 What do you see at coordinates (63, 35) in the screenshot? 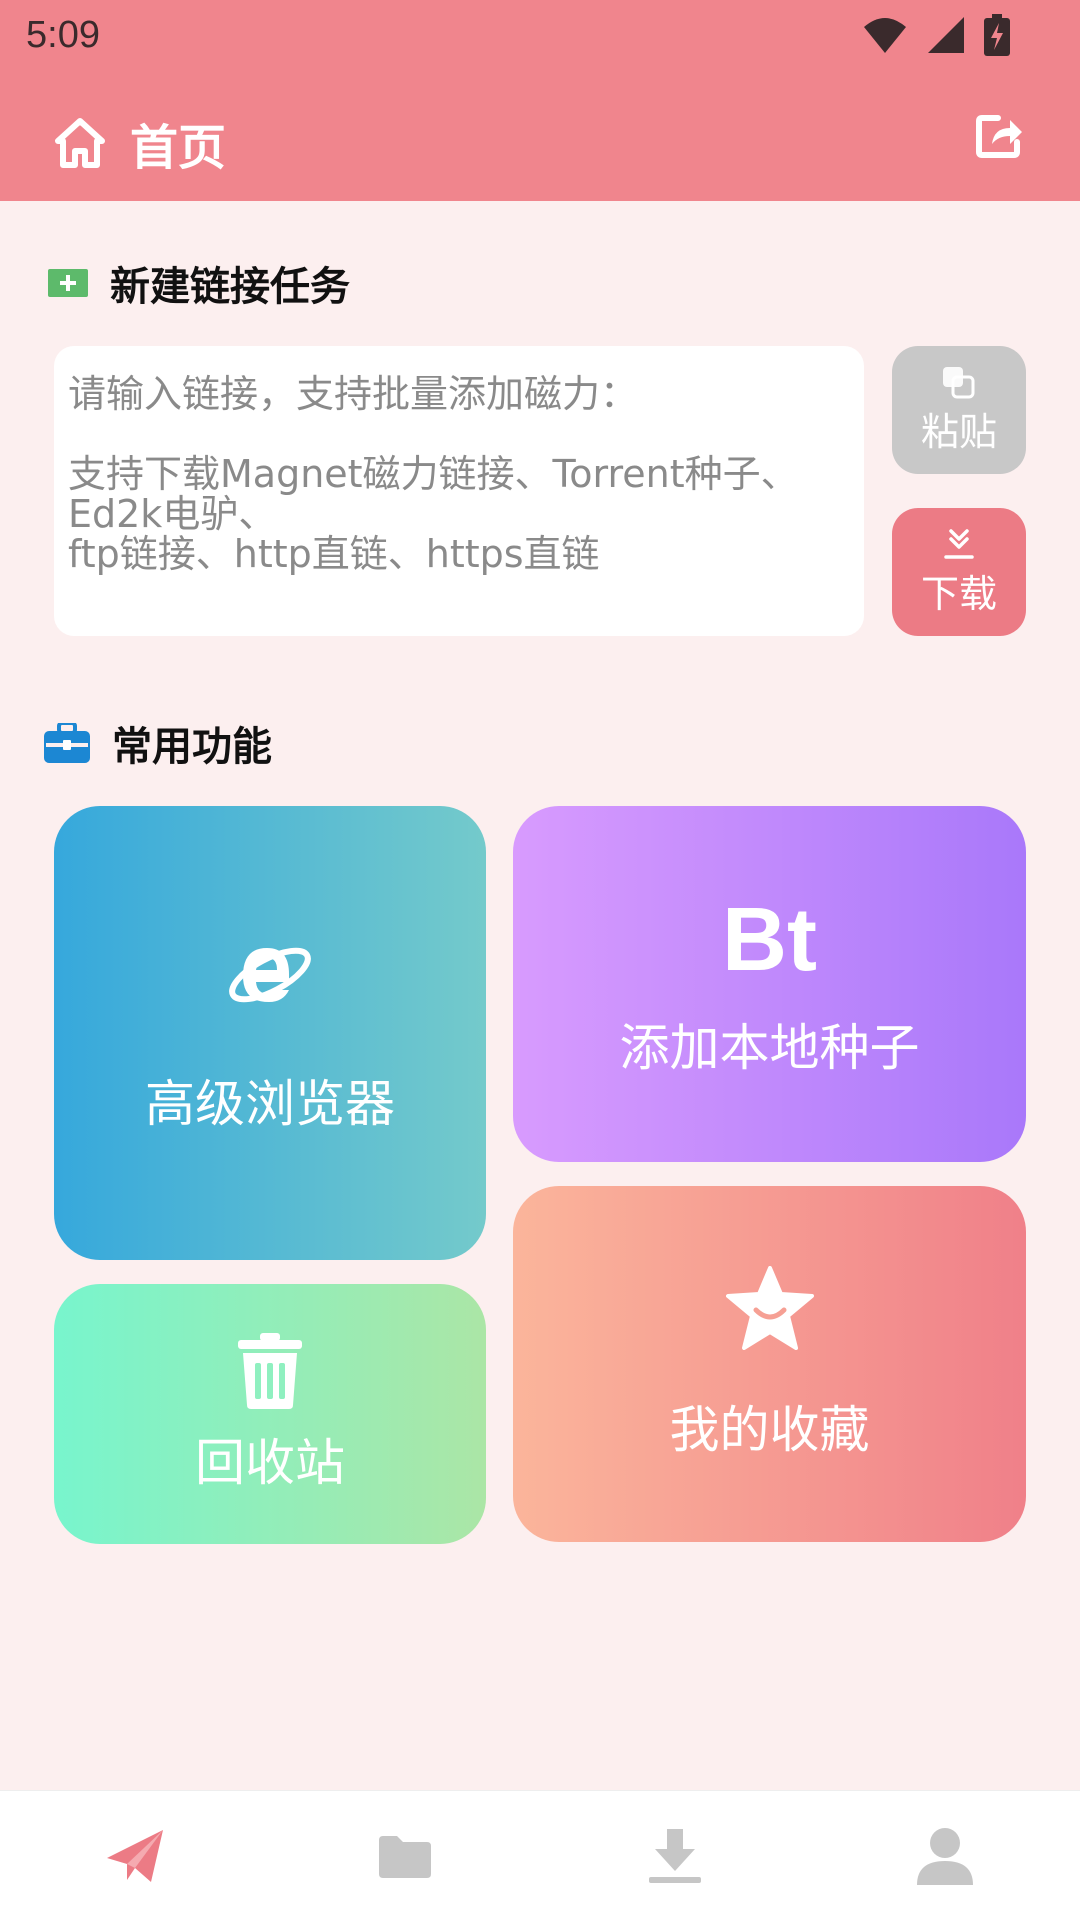
I see `status-time: 5:09` at bounding box center [63, 35].